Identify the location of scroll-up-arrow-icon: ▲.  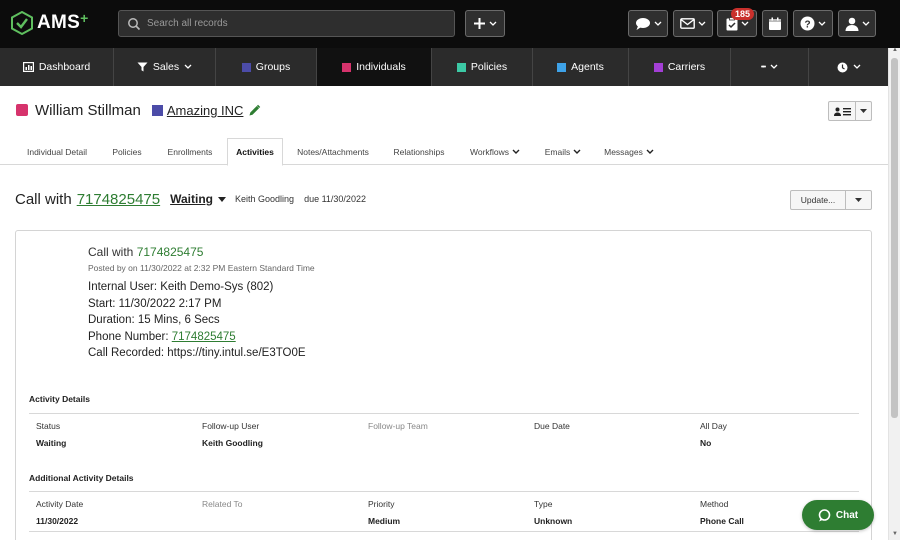
(895, 50).